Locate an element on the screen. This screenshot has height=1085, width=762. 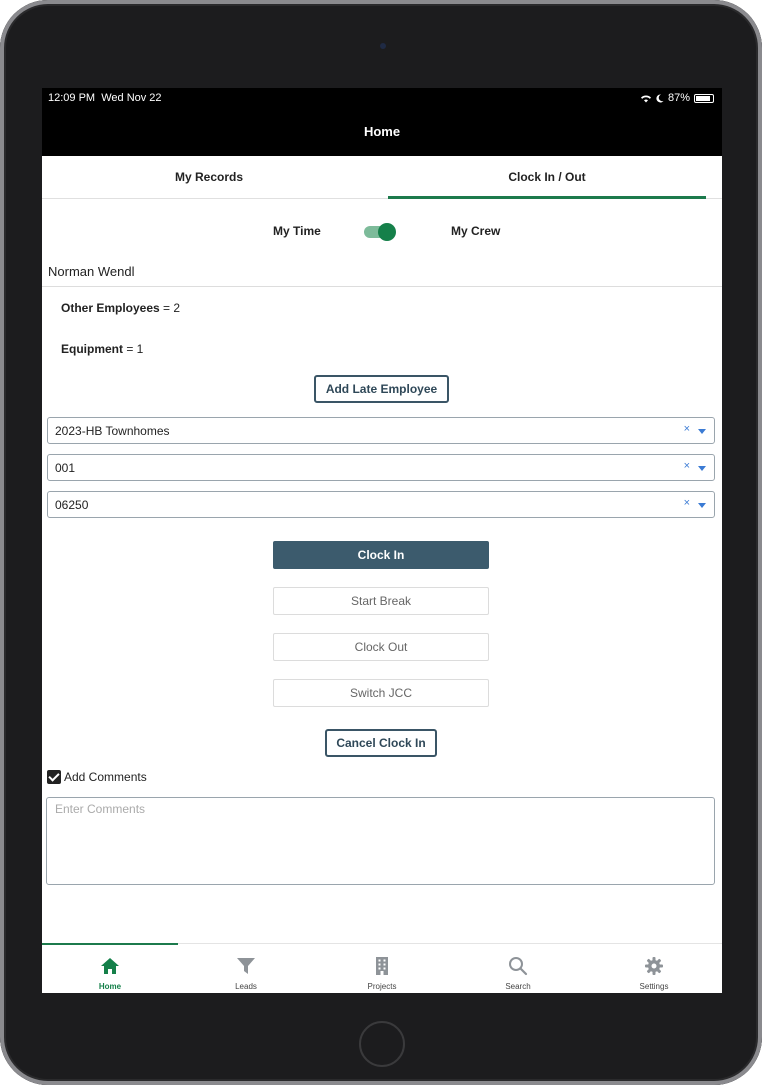
search-icon is located at coordinates (518, 966).